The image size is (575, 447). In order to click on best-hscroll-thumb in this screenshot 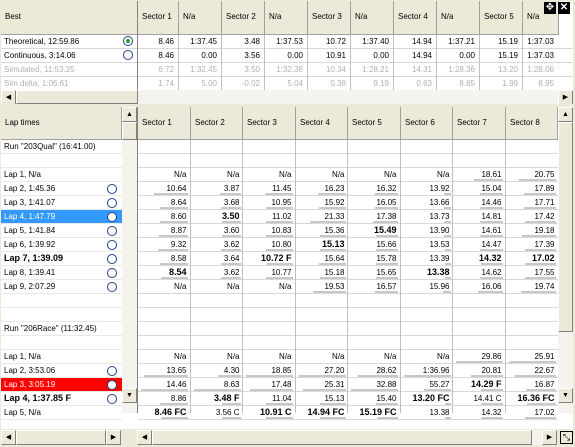, I will do `click(77, 97)`.